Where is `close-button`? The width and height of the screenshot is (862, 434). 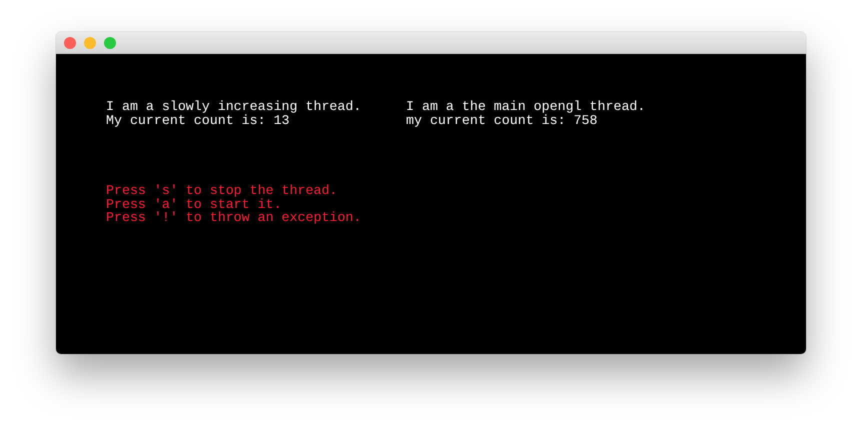
close-button is located at coordinates (70, 42).